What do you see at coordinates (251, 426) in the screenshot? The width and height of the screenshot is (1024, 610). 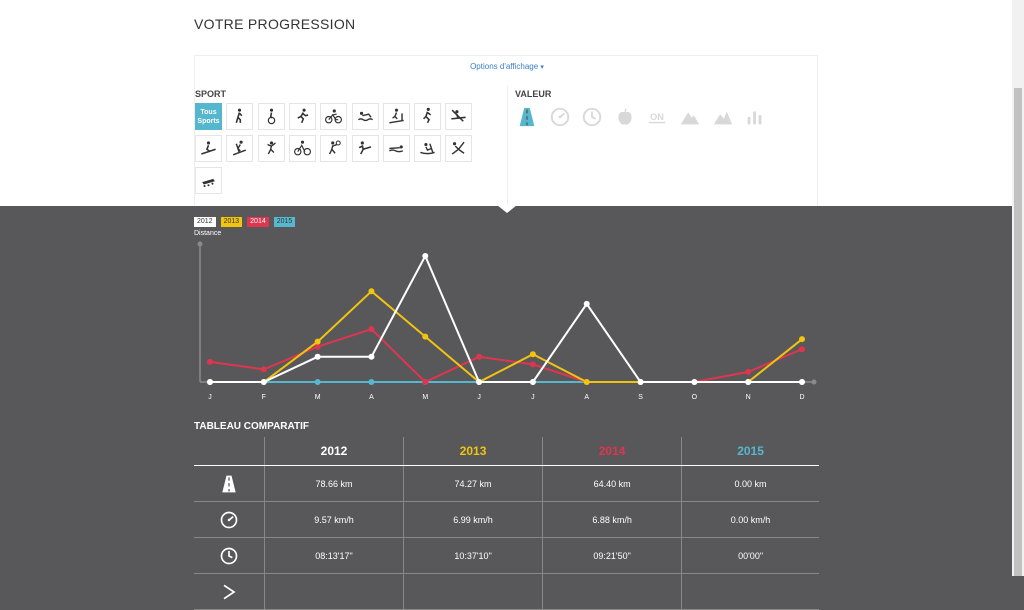 I see `table-title: TABLEAU COMPARATIF` at bounding box center [251, 426].